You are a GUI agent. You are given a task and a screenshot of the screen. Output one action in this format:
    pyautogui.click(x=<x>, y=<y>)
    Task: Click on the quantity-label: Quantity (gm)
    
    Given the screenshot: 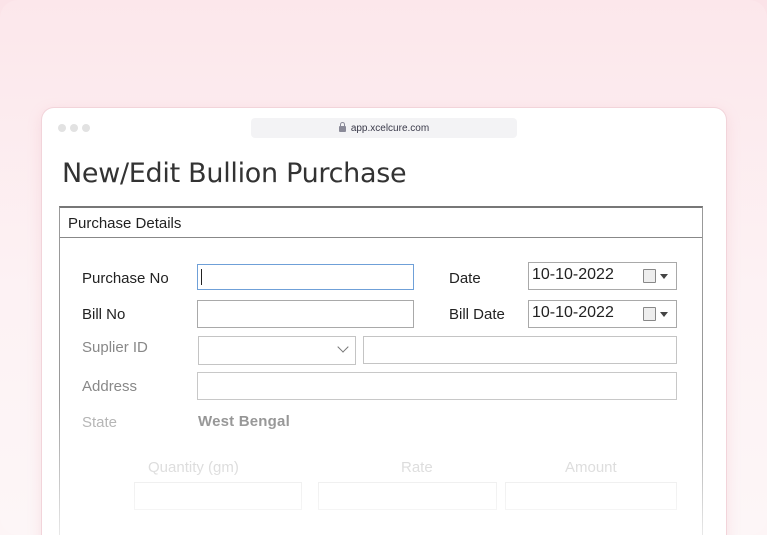 What is the action you would take?
    pyautogui.click(x=193, y=467)
    